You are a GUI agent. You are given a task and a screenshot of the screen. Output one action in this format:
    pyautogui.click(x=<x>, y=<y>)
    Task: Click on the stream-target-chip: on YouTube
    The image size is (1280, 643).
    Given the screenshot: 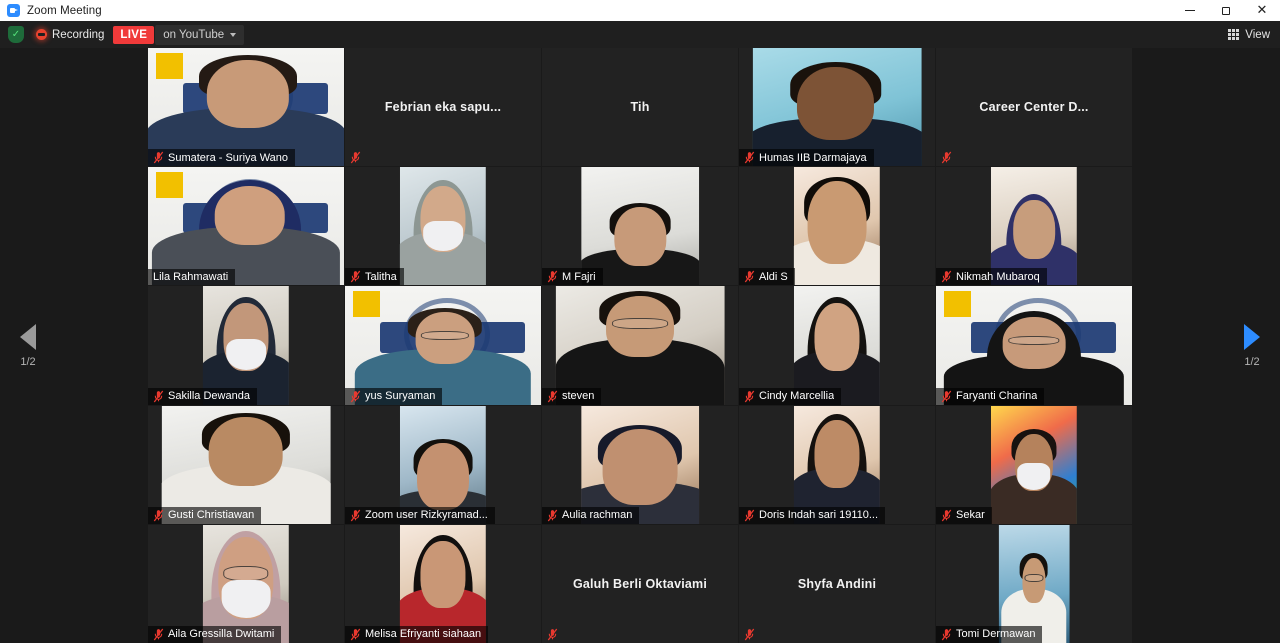 What is the action you would take?
    pyautogui.click(x=200, y=34)
    